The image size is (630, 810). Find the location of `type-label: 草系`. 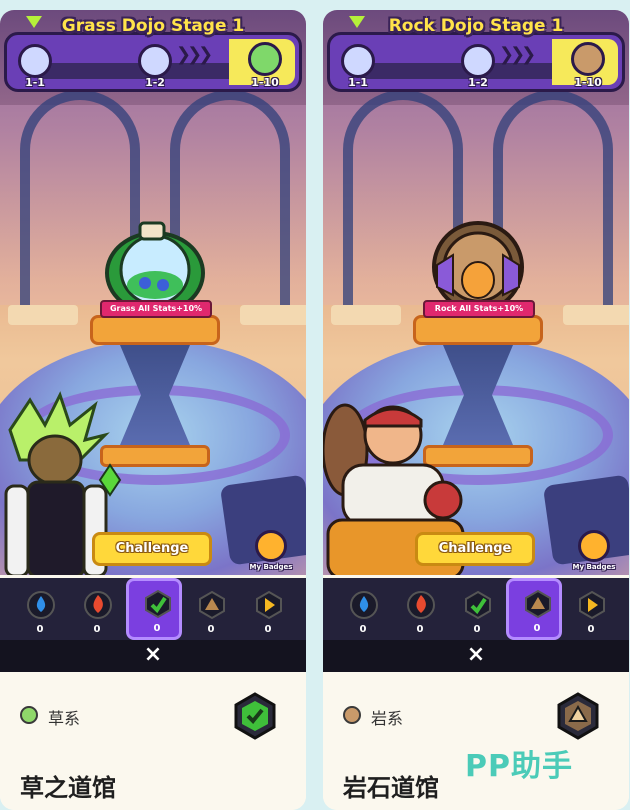

type-label: 草系 is located at coordinates (64, 718).